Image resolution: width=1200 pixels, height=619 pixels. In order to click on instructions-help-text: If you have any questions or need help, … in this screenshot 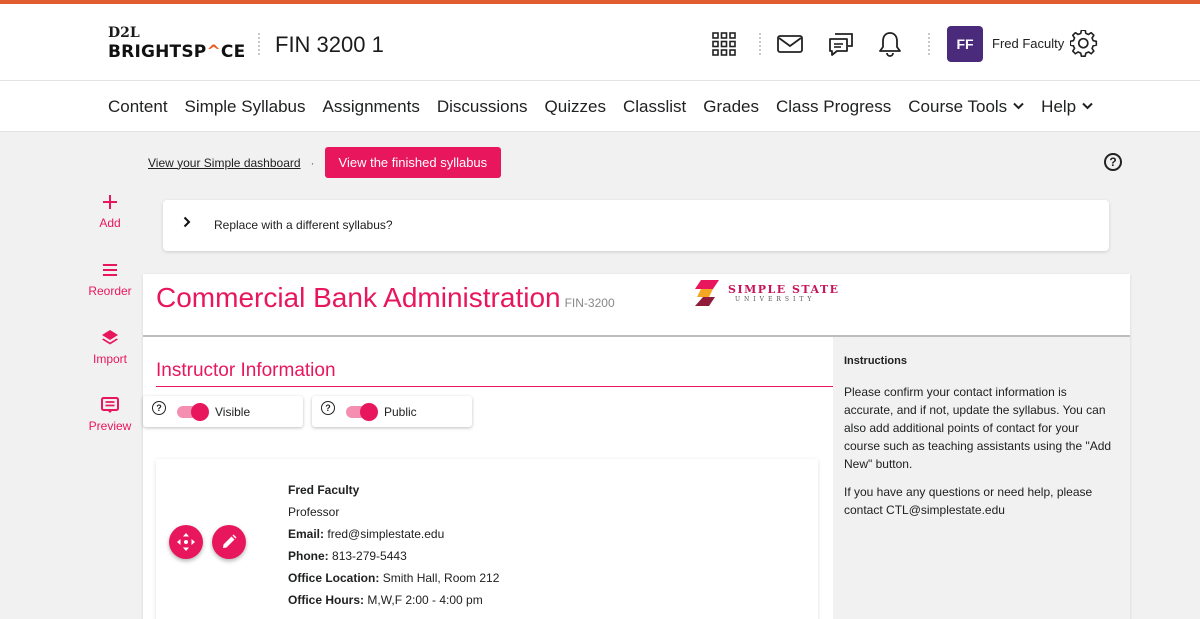, I will do `click(968, 501)`.